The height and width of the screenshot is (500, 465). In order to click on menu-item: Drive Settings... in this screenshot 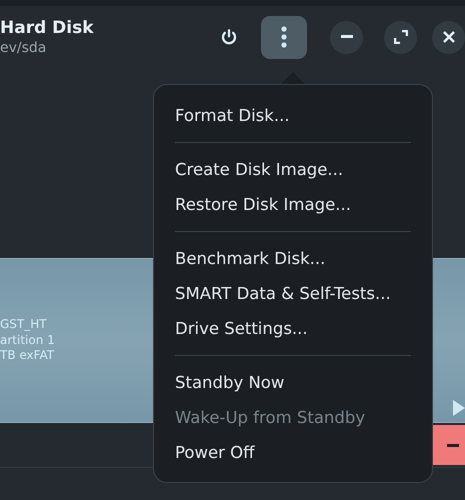, I will do `click(293, 328)`.